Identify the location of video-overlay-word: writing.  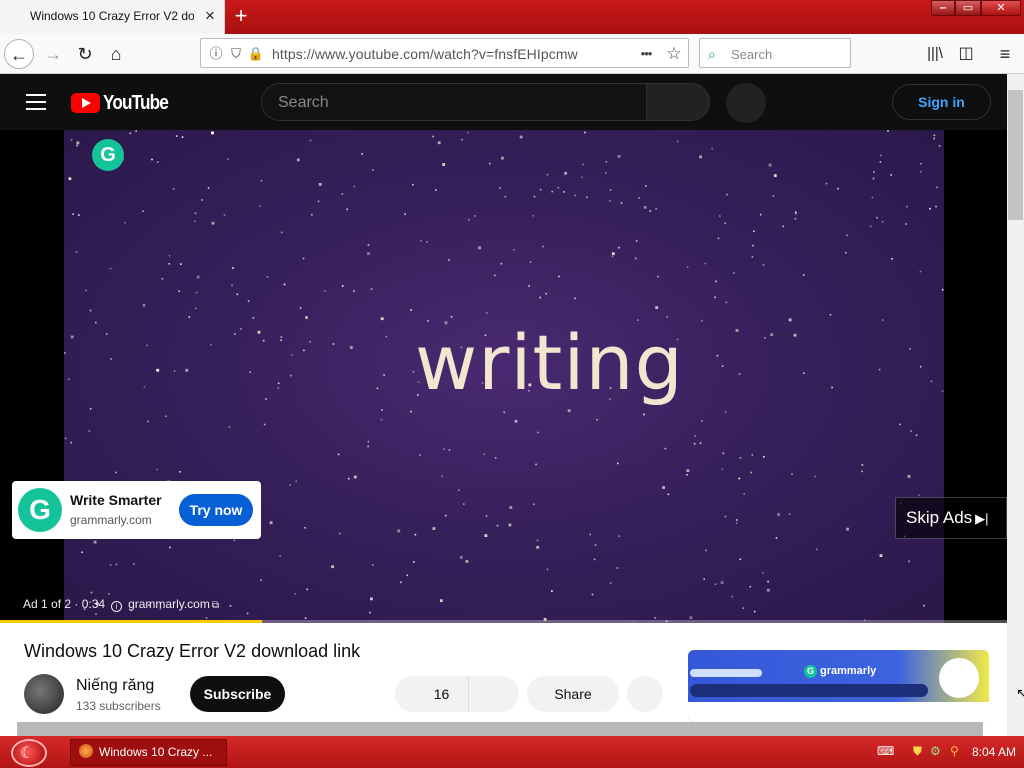
(549, 362).